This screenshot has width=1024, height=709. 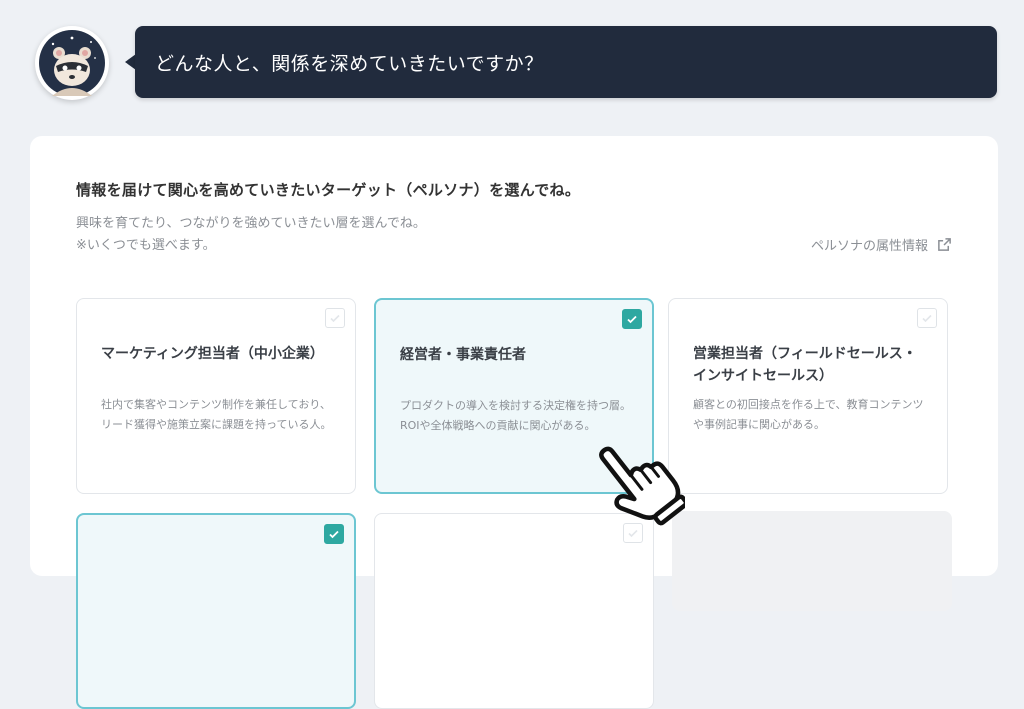 I want to click on avatar, so click(x=72, y=63).